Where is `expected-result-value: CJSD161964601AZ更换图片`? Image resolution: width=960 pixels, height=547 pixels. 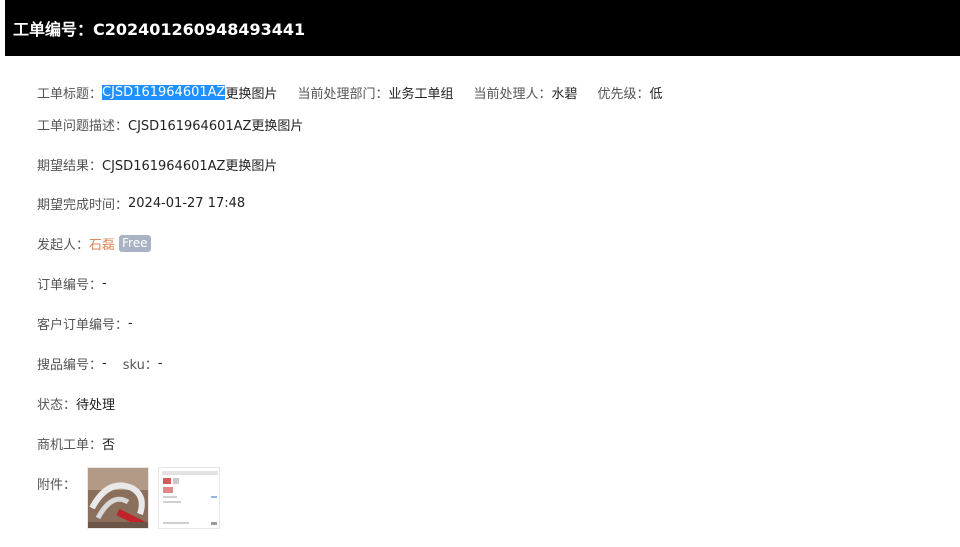 expected-result-value: CJSD161964601AZ更换图片 is located at coordinates (190, 166).